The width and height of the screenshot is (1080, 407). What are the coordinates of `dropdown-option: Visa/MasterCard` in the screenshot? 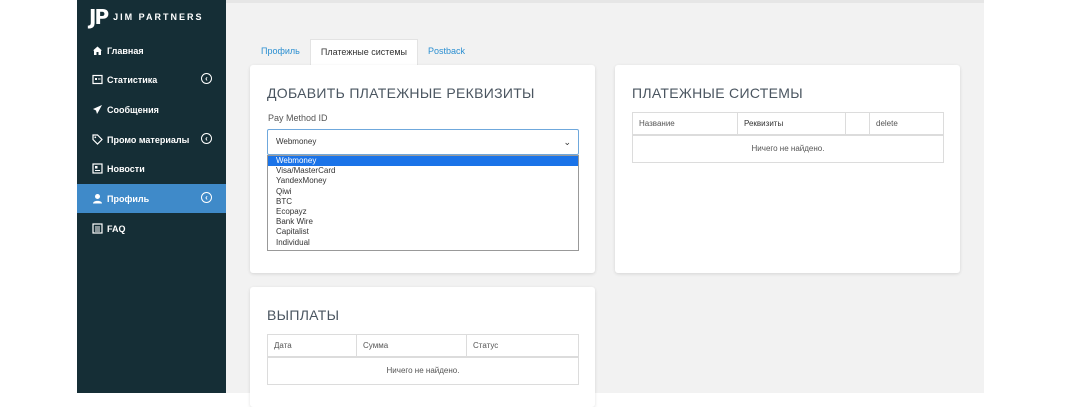 It's located at (423, 171).